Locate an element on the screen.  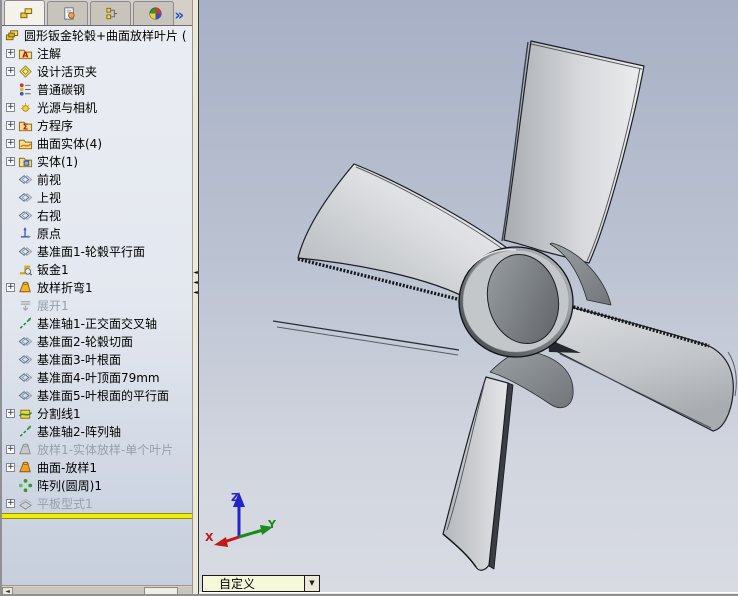
axis-icon is located at coordinates (25, 323).